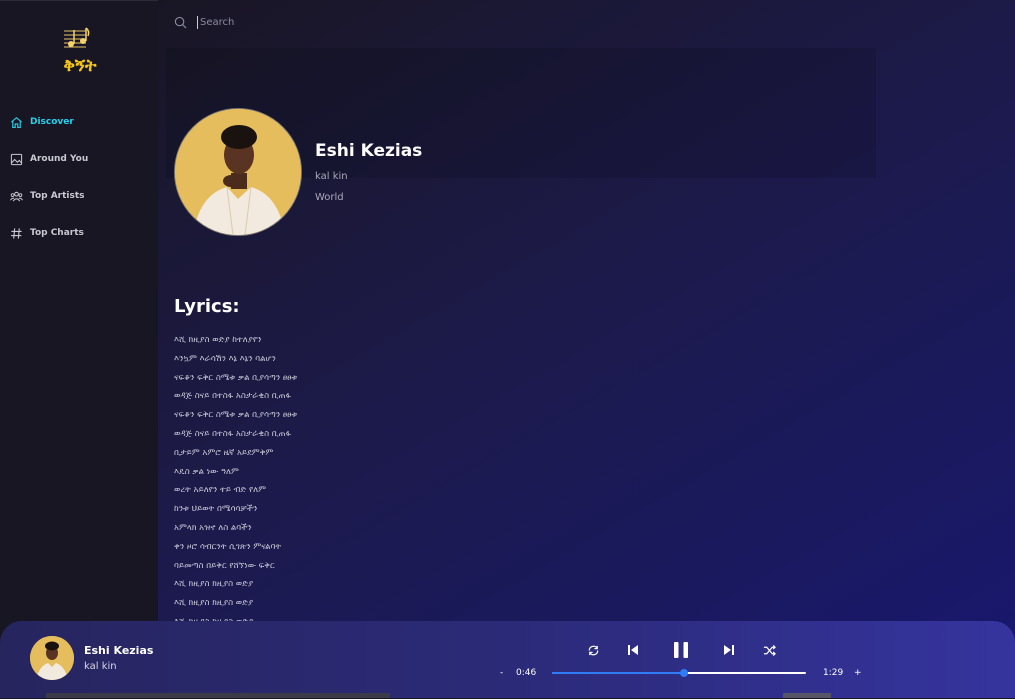 This screenshot has width=1015, height=699. I want to click on previous-button, so click(633, 650).